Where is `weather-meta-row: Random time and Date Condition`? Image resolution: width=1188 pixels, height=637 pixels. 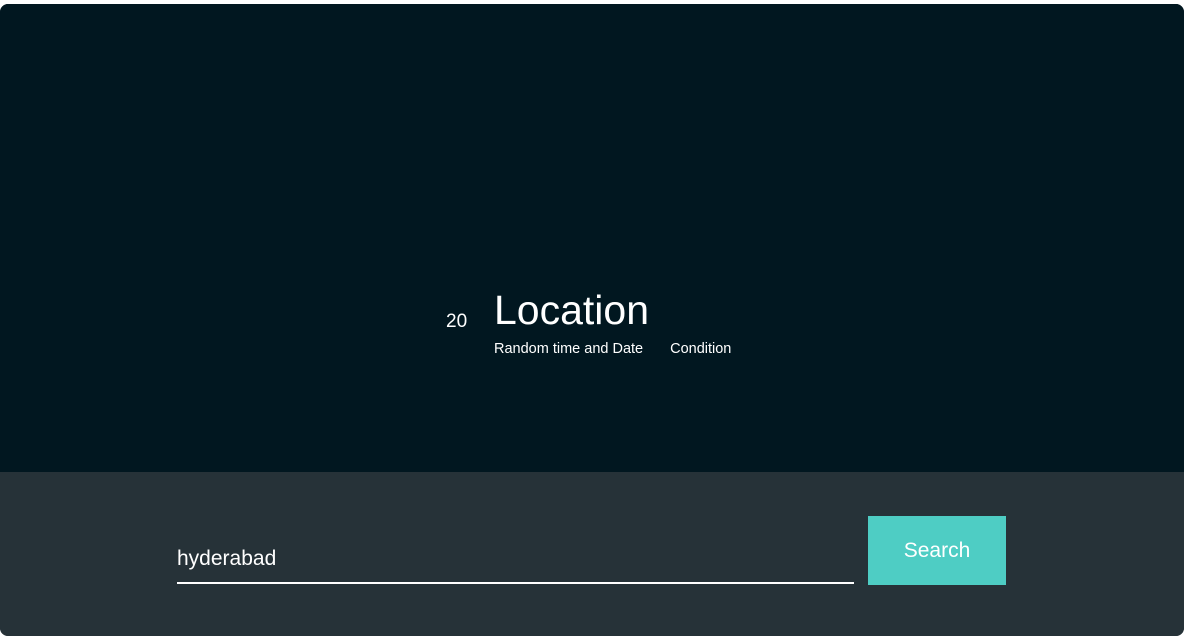
weather-meta-row: Random time and Date Condition is located at coordinates (612, 349).